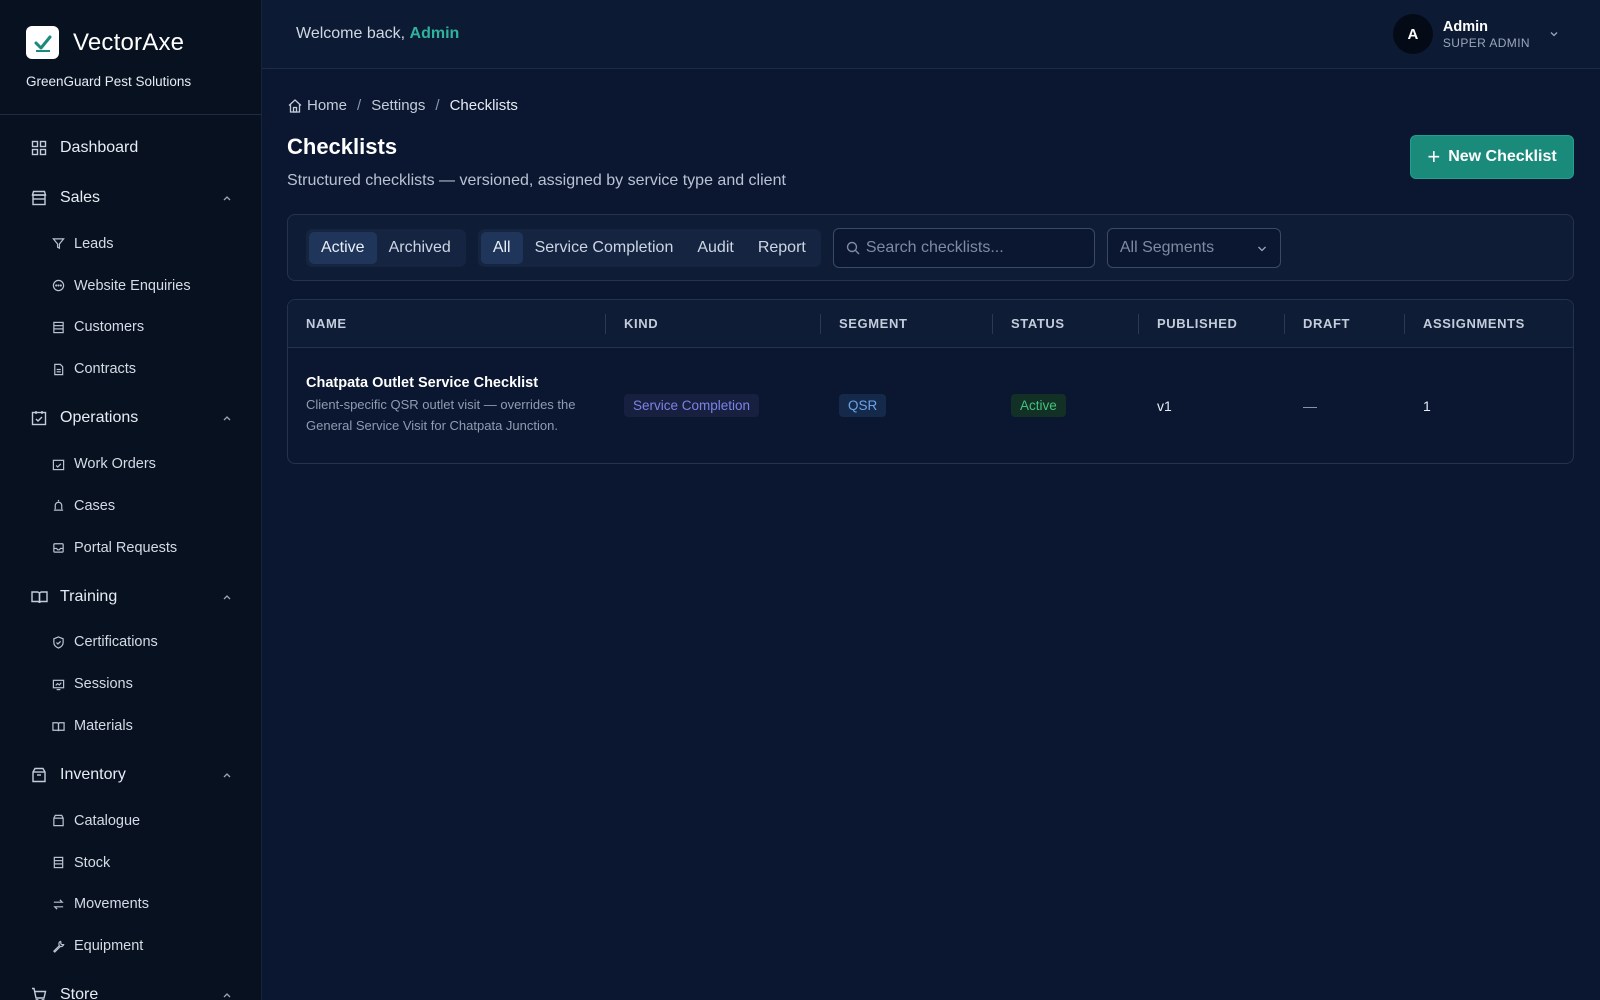 The height and width of the screenshot is (1000, 1600). What do you see at coordinates (483, 105) in the screenshot?
I see `breadcrumb-current: Checklists` at bounding box center [483, 105].